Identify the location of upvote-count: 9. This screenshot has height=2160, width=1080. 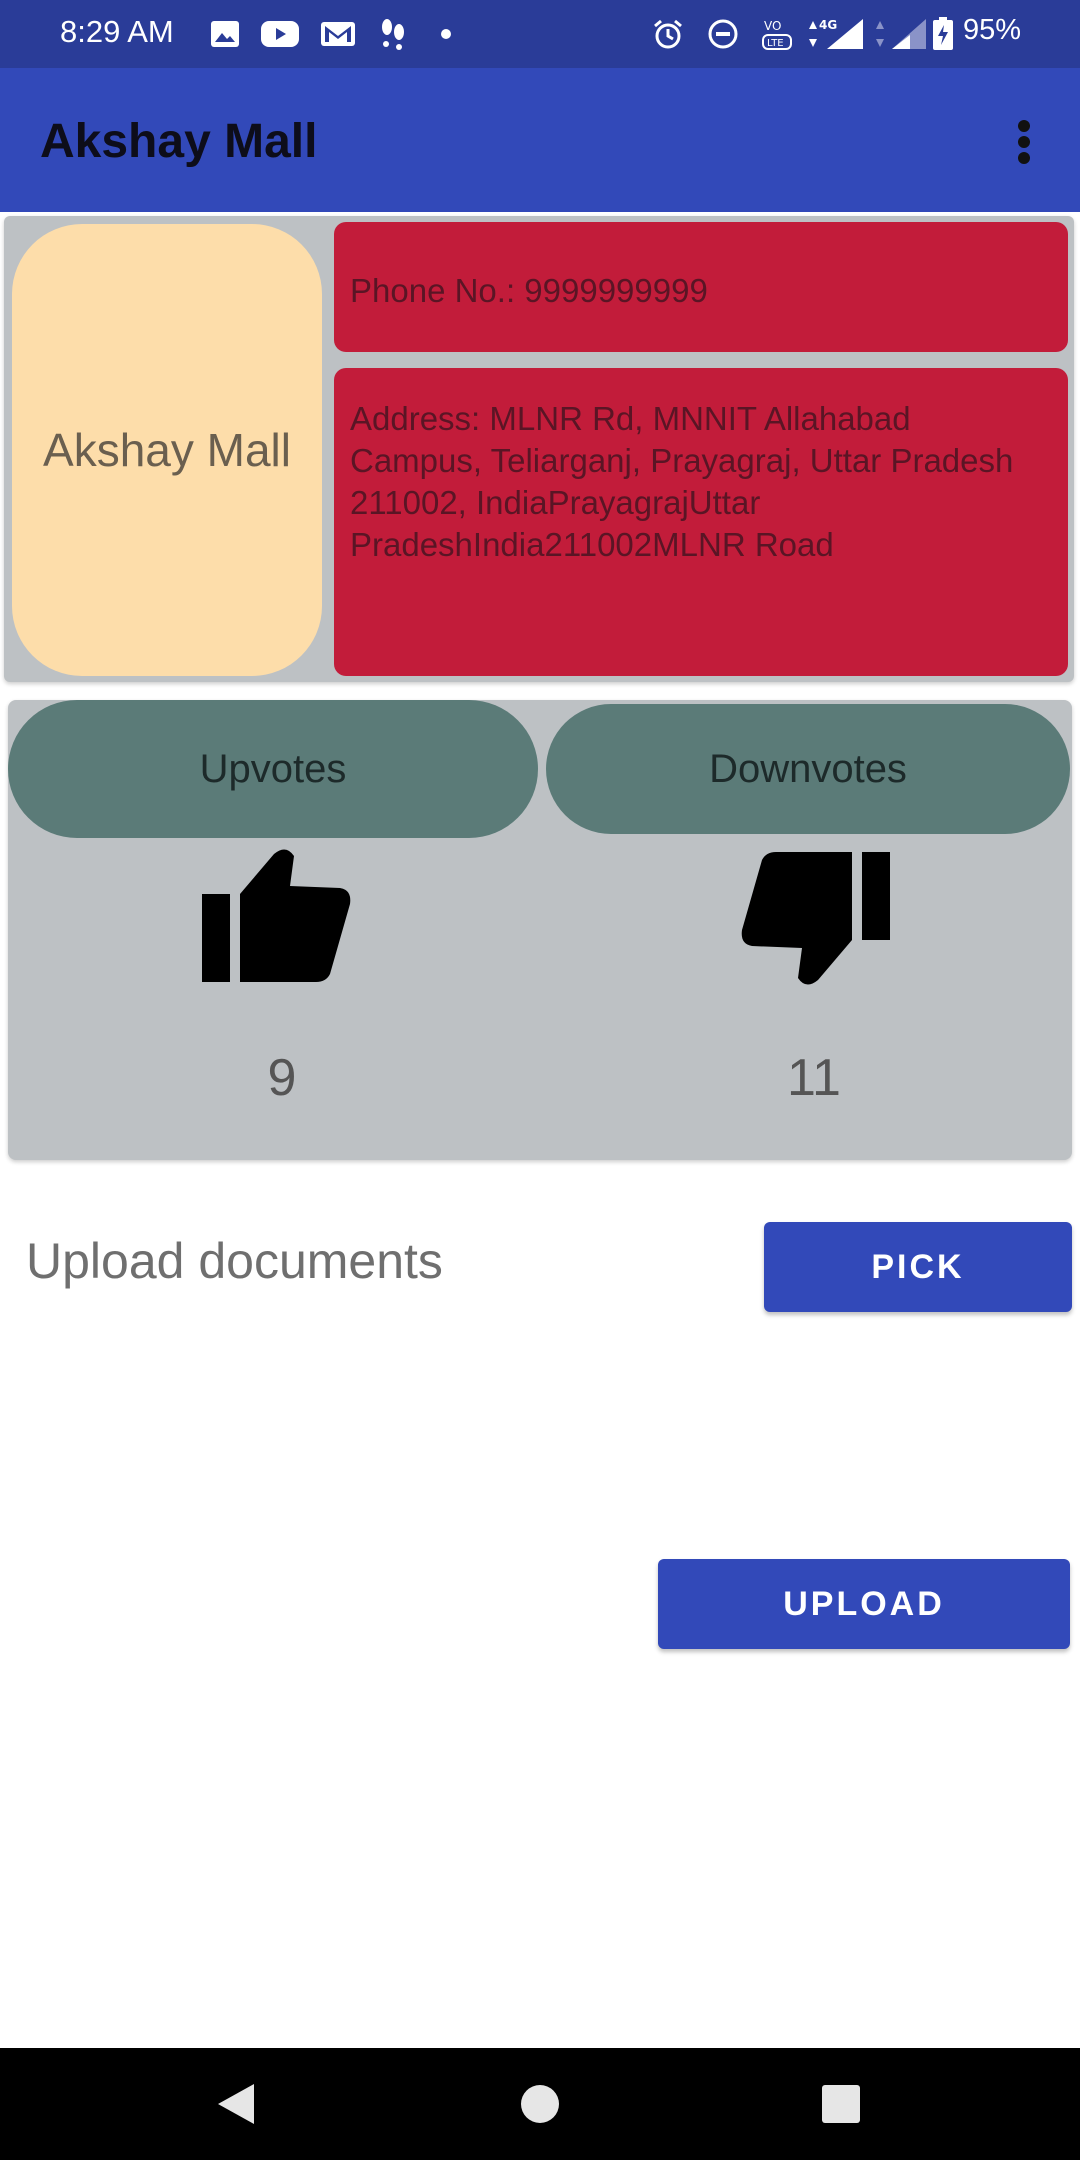
(282, 1078).